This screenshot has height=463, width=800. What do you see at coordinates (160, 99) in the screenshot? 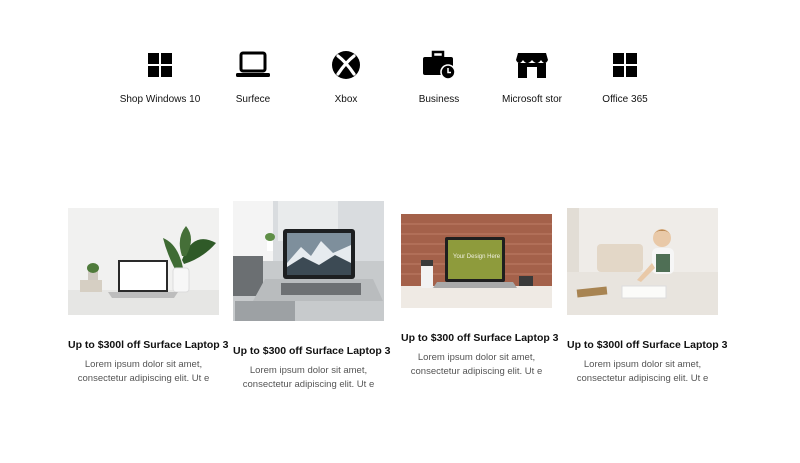
I see `nav-label: Shop Windows 10` at bounding box center [160, 99].